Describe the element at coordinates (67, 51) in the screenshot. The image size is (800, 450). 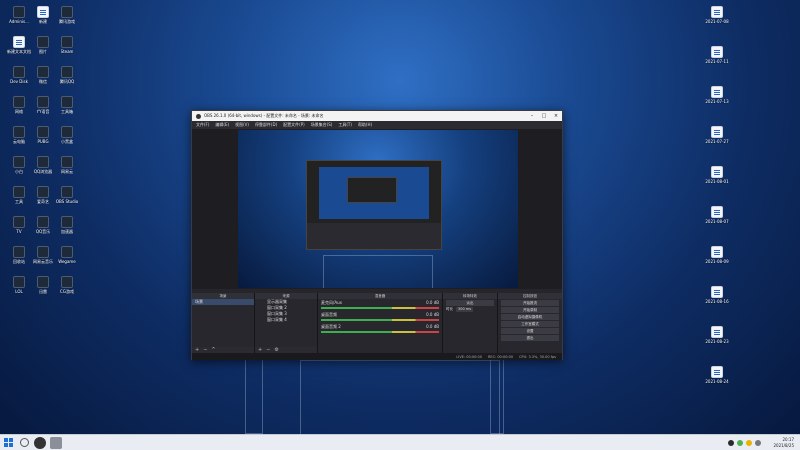
I see `desktop-icon-label: Steam` at that location.